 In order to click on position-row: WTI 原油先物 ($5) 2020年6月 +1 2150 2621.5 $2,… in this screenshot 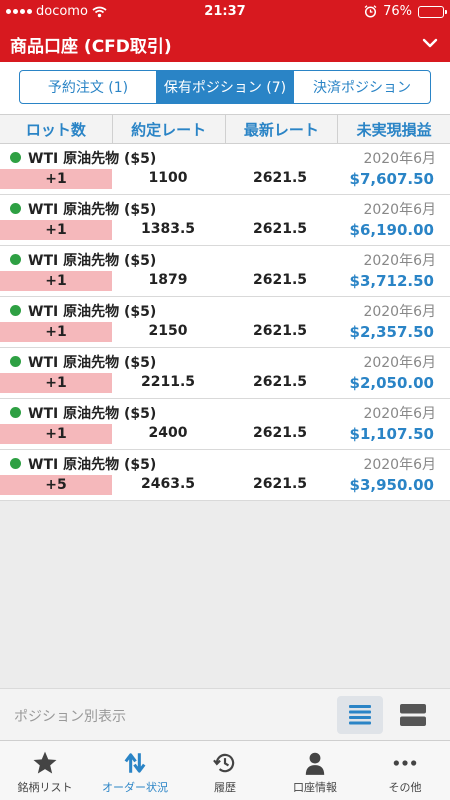, I will do `click(225, 322)`.